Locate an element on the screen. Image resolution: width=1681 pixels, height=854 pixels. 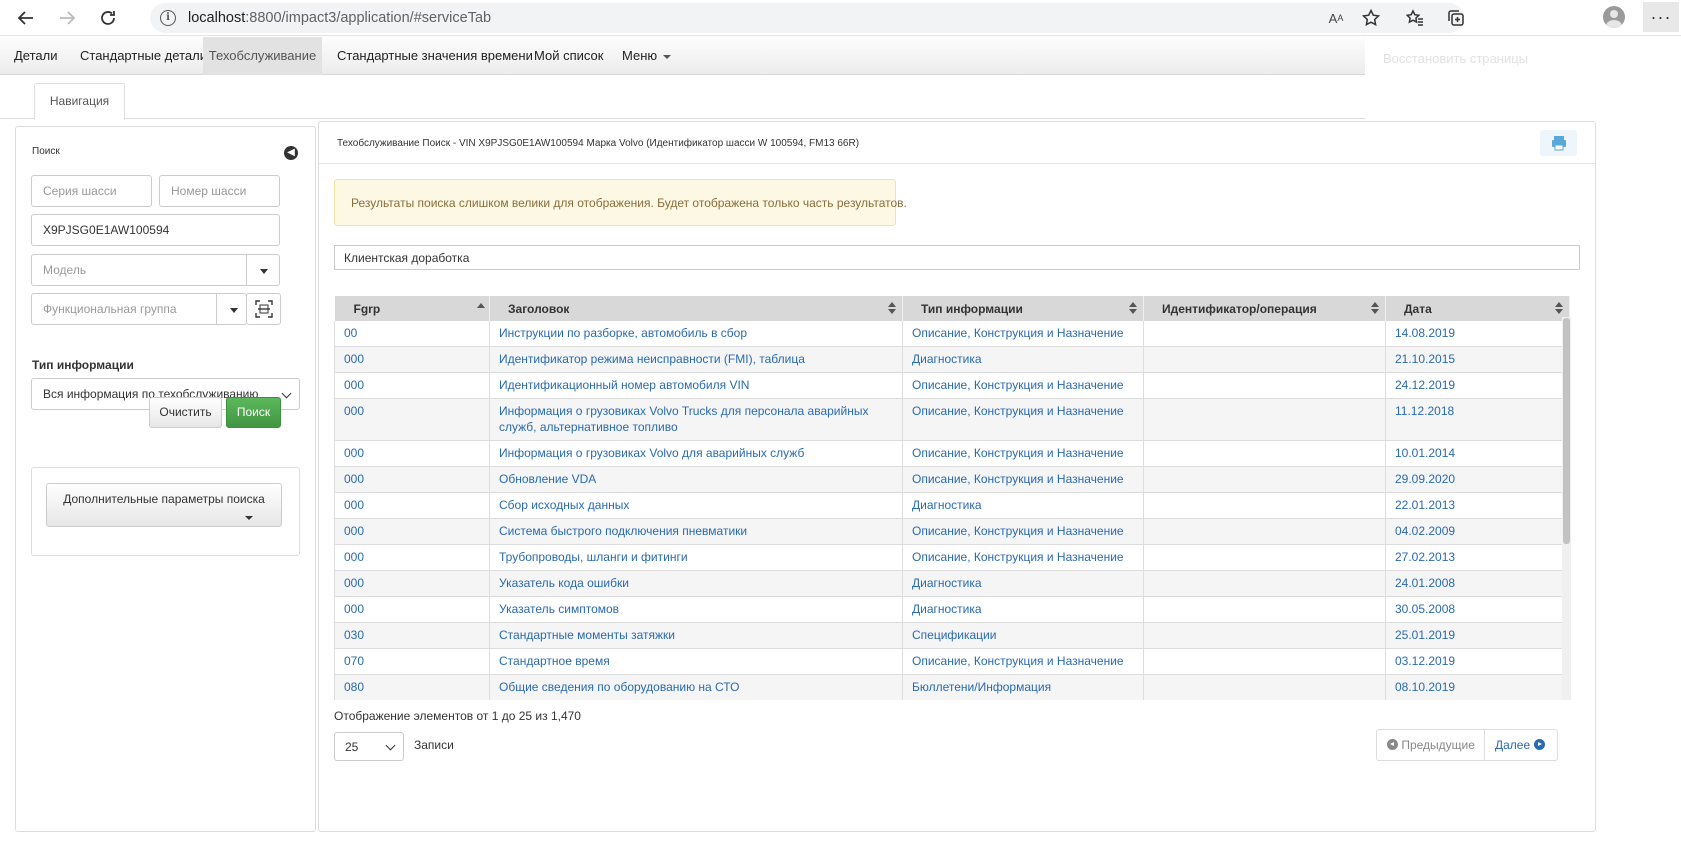
cell-date: 11.12.2018 is located at coordinates (1477, 419).